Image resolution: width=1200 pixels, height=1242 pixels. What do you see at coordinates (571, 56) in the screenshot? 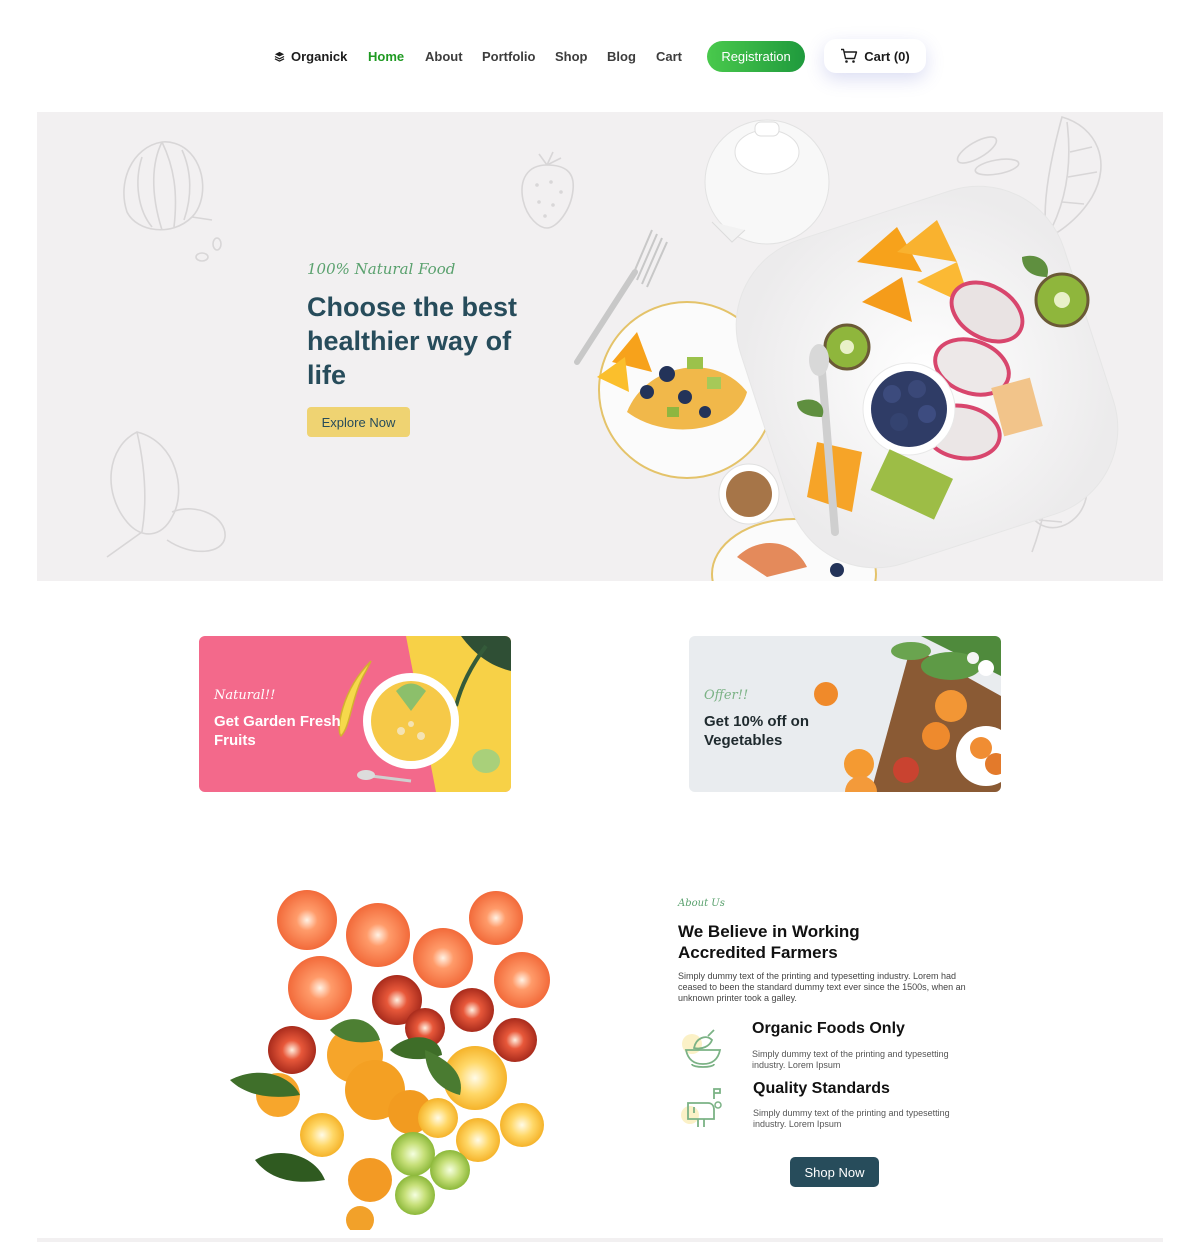
I see `nav-link-shop: Shop` at bounding box center [571, 56].